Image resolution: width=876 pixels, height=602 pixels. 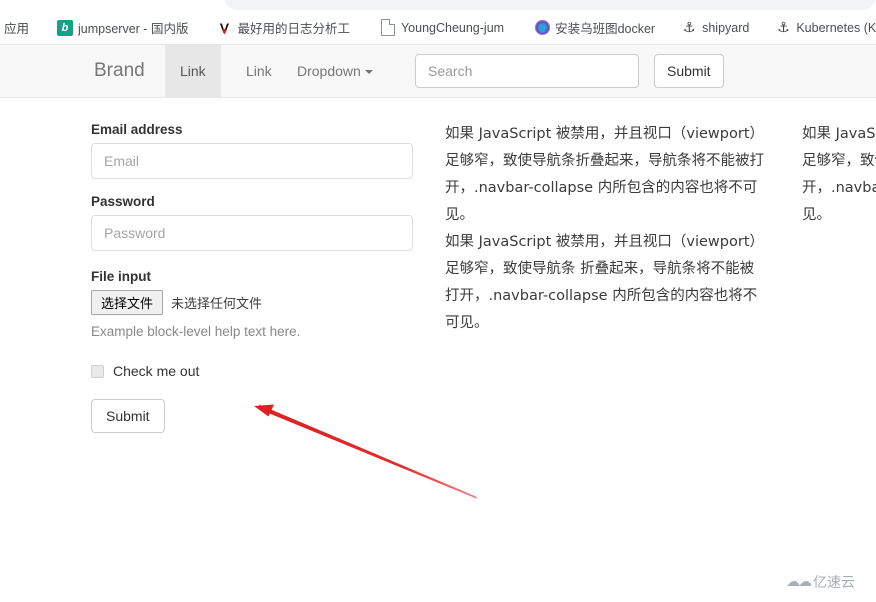 I want to click on bookmark-label: YoungCheung-jum, so click(x=452, y=27).